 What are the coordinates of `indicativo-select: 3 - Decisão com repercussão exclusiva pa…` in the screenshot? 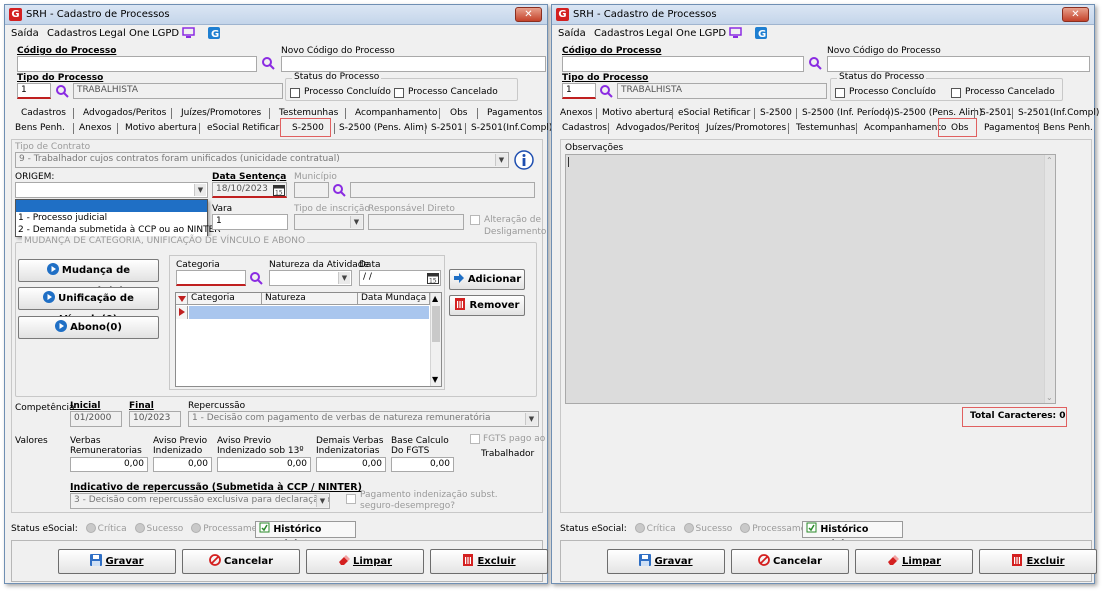 It's located at (200, 501).